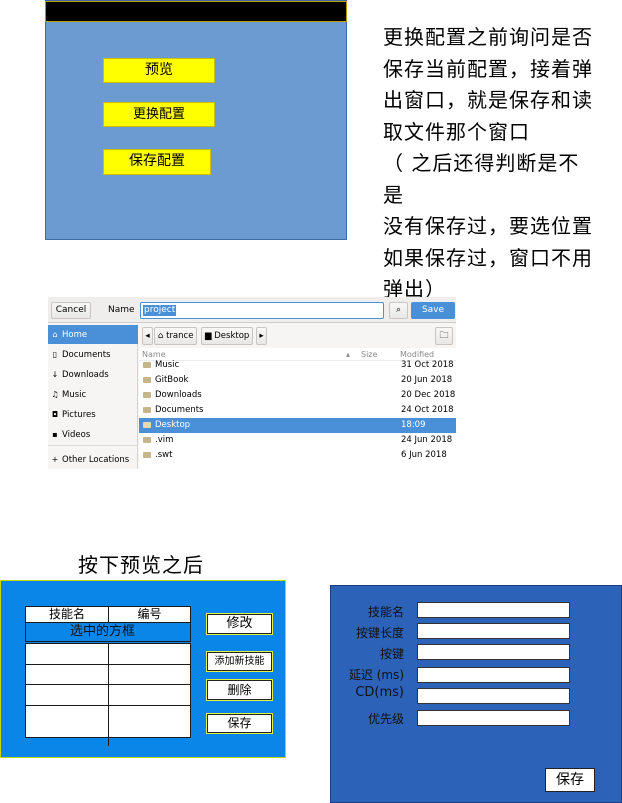  I want to click on note-line: （ 之后还得判断是不是, so click(481, 179).